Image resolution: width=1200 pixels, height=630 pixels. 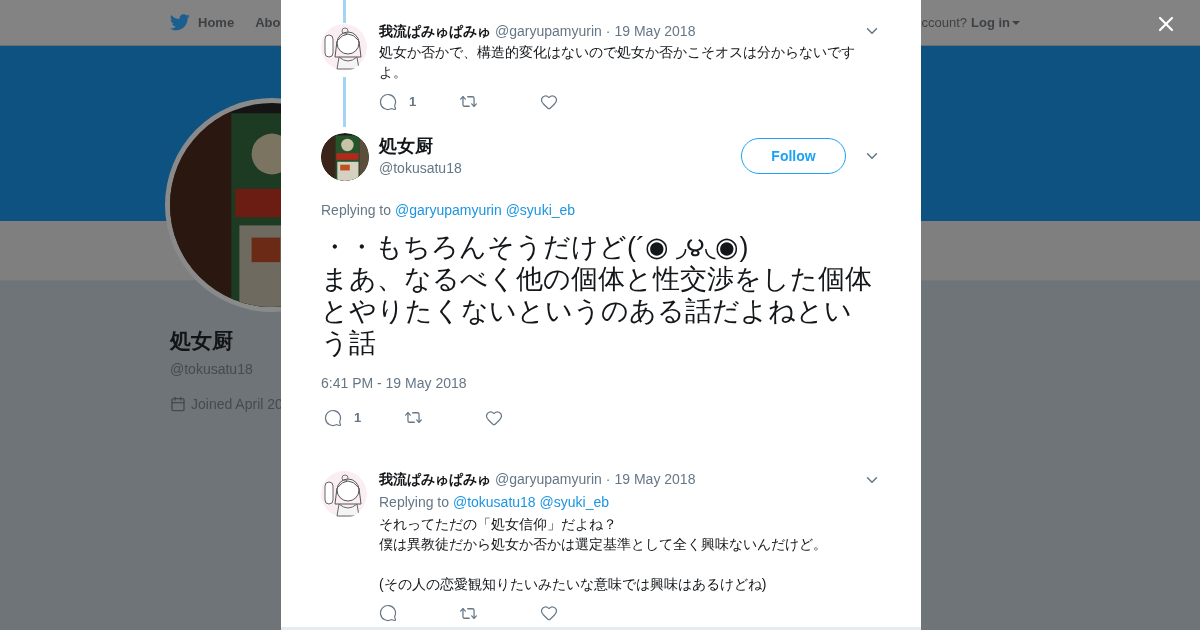 I want to click on tweet-timestamp: 6:41 PM - 19 May 2018, so click(x=394, y=383).